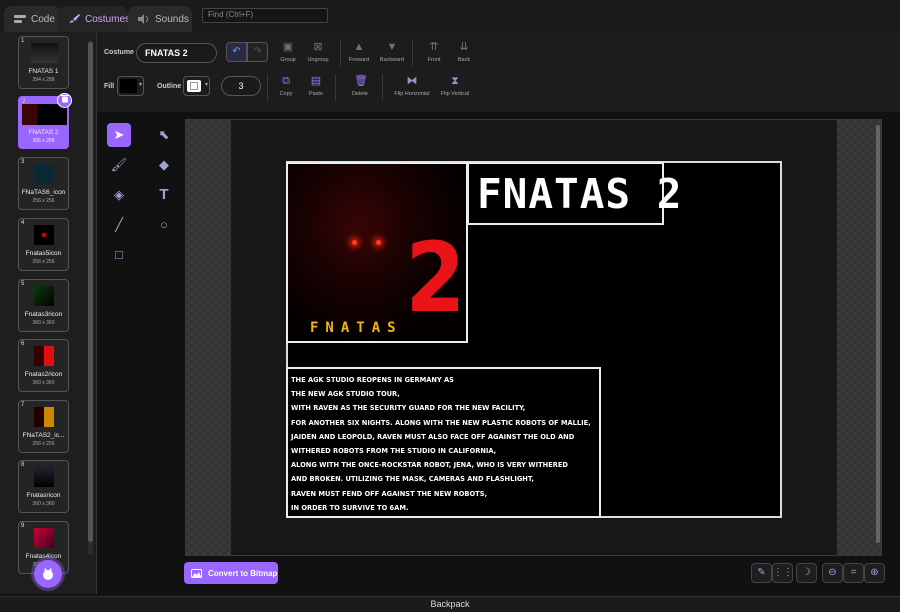  I want to click on add-costume-button, so click(48, 574).